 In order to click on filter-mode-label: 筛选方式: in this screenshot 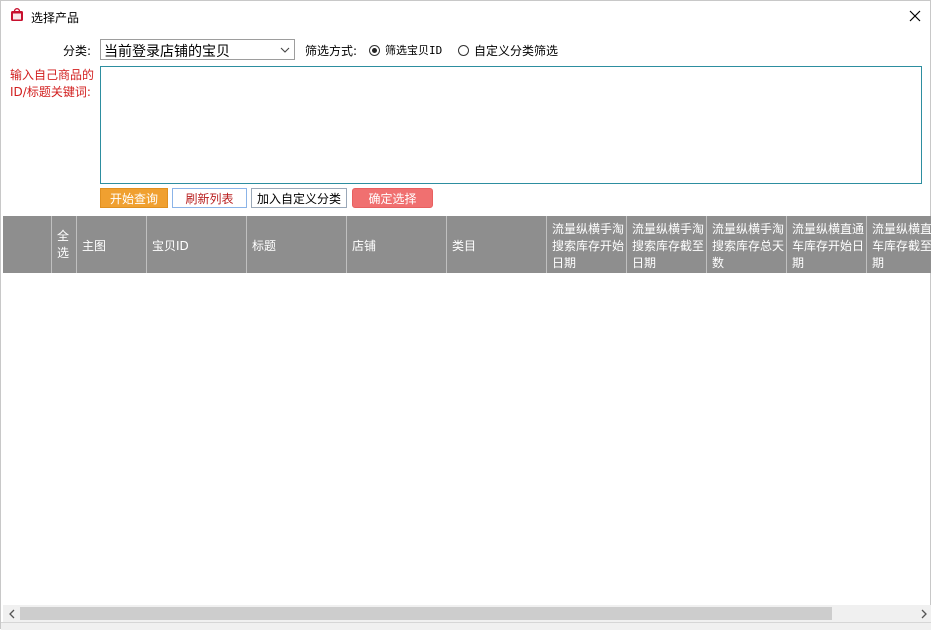, I will do `click(331, 51)`.